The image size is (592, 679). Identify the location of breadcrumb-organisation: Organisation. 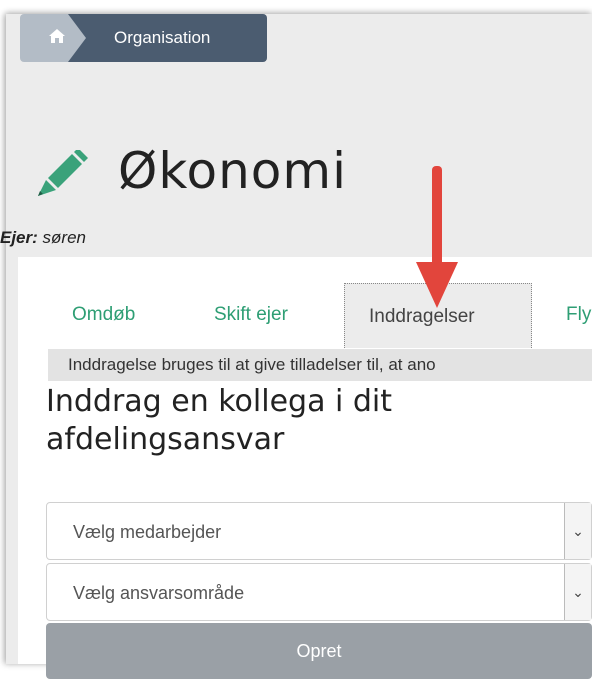
(167, 38).